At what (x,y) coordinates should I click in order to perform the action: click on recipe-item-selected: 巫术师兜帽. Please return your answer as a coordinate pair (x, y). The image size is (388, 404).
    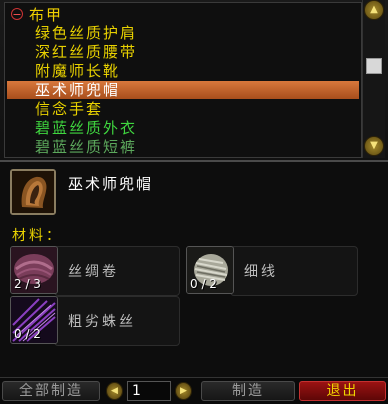
    Looking at the image, I should click on (183, 90).